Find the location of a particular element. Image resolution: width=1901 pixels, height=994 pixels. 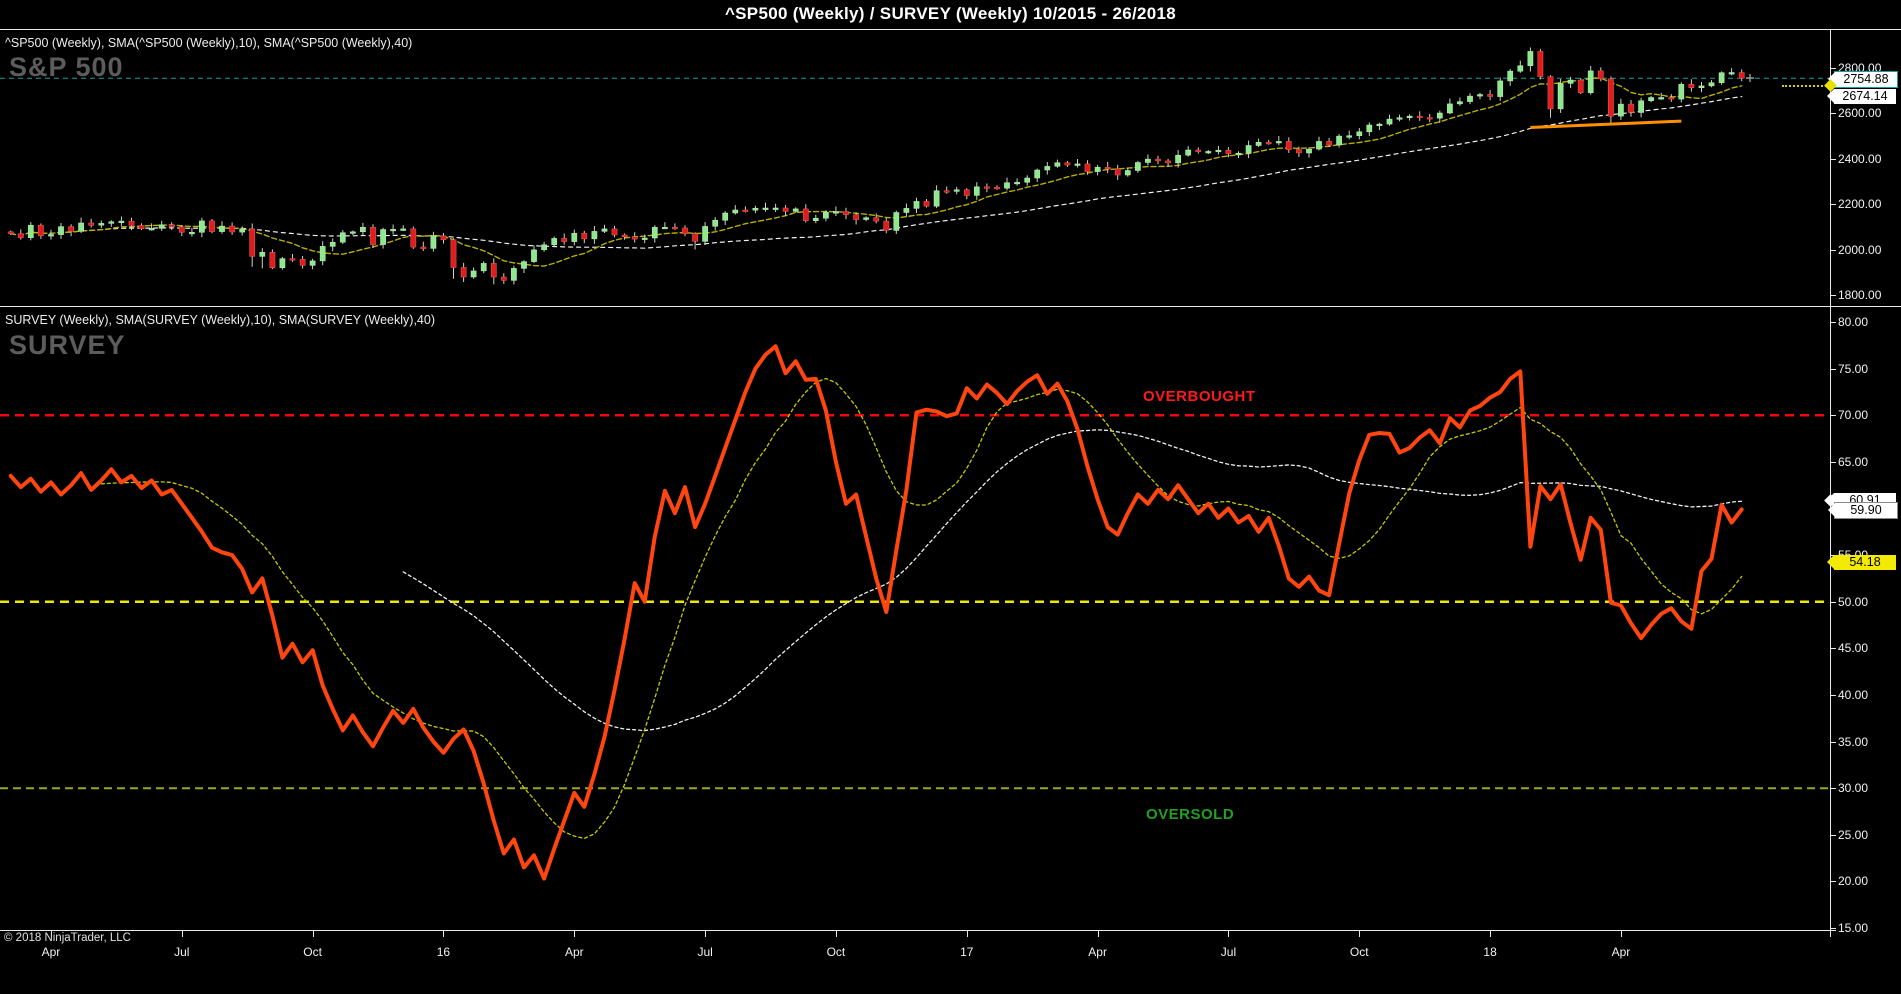

time-label: 17 is located at coordinates (967, 952).